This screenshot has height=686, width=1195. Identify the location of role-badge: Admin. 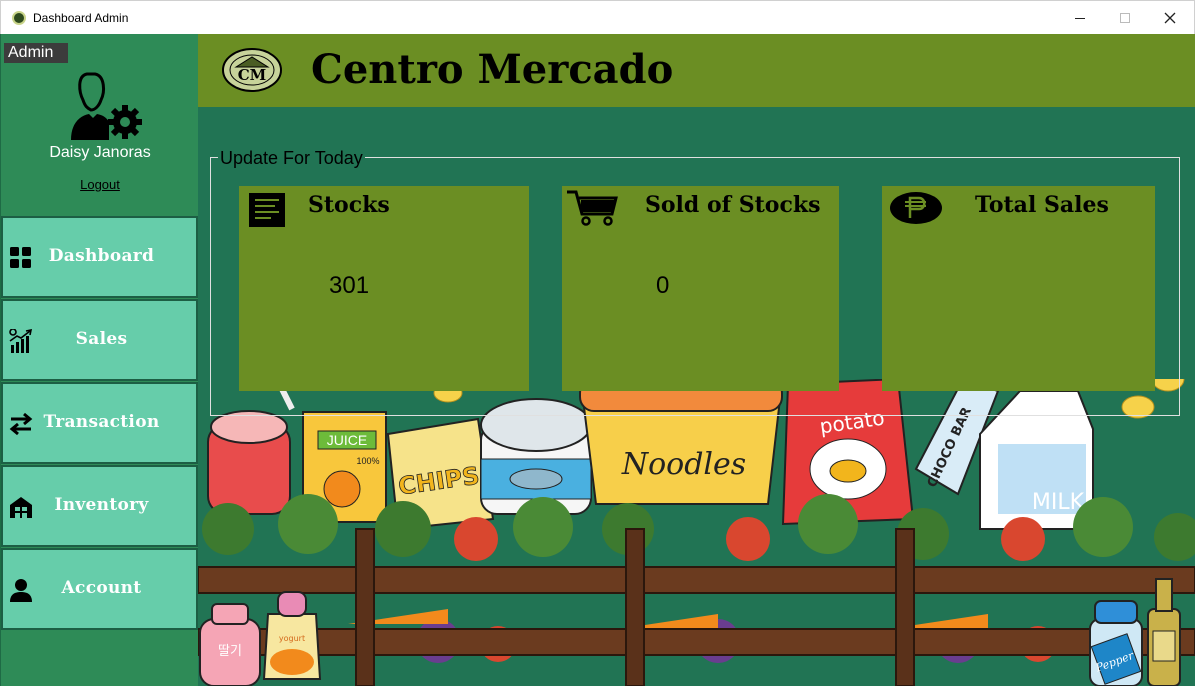
(36, 53).